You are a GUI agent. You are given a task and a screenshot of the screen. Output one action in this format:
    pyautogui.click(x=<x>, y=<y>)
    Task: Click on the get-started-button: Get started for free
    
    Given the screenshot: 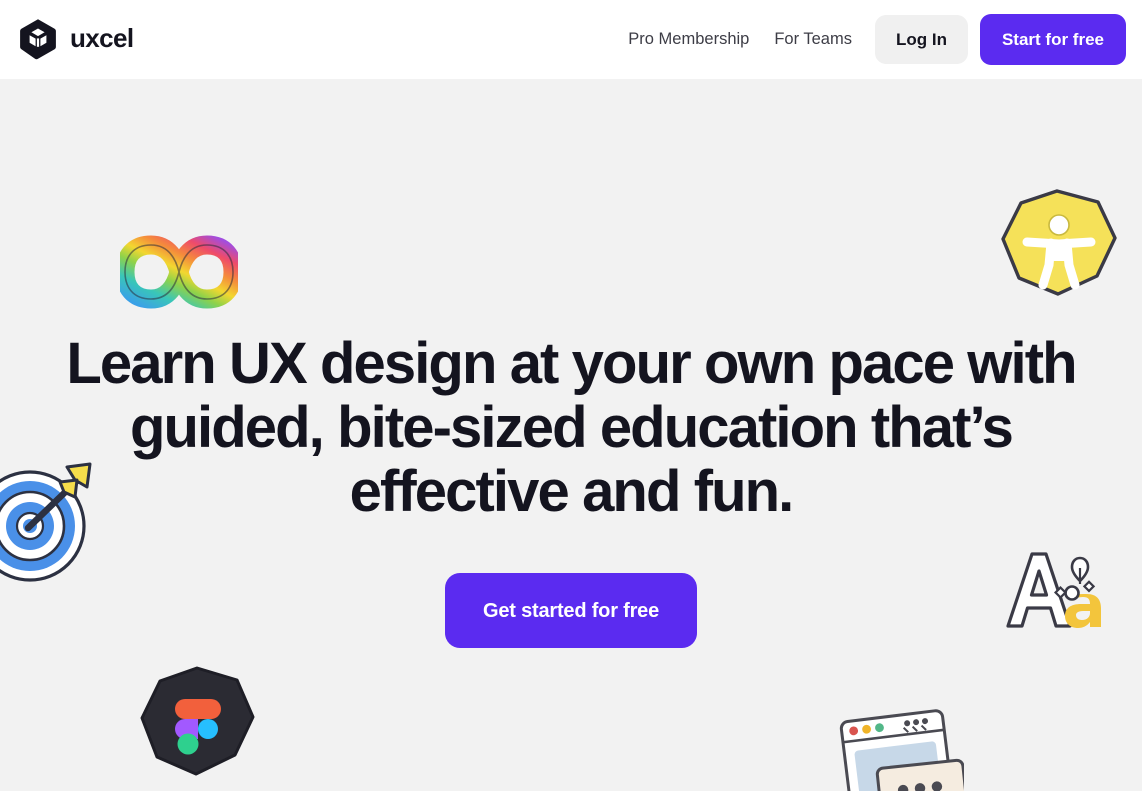 What is the action you would take?
    pyautogui.click(x=571, y=610)
    